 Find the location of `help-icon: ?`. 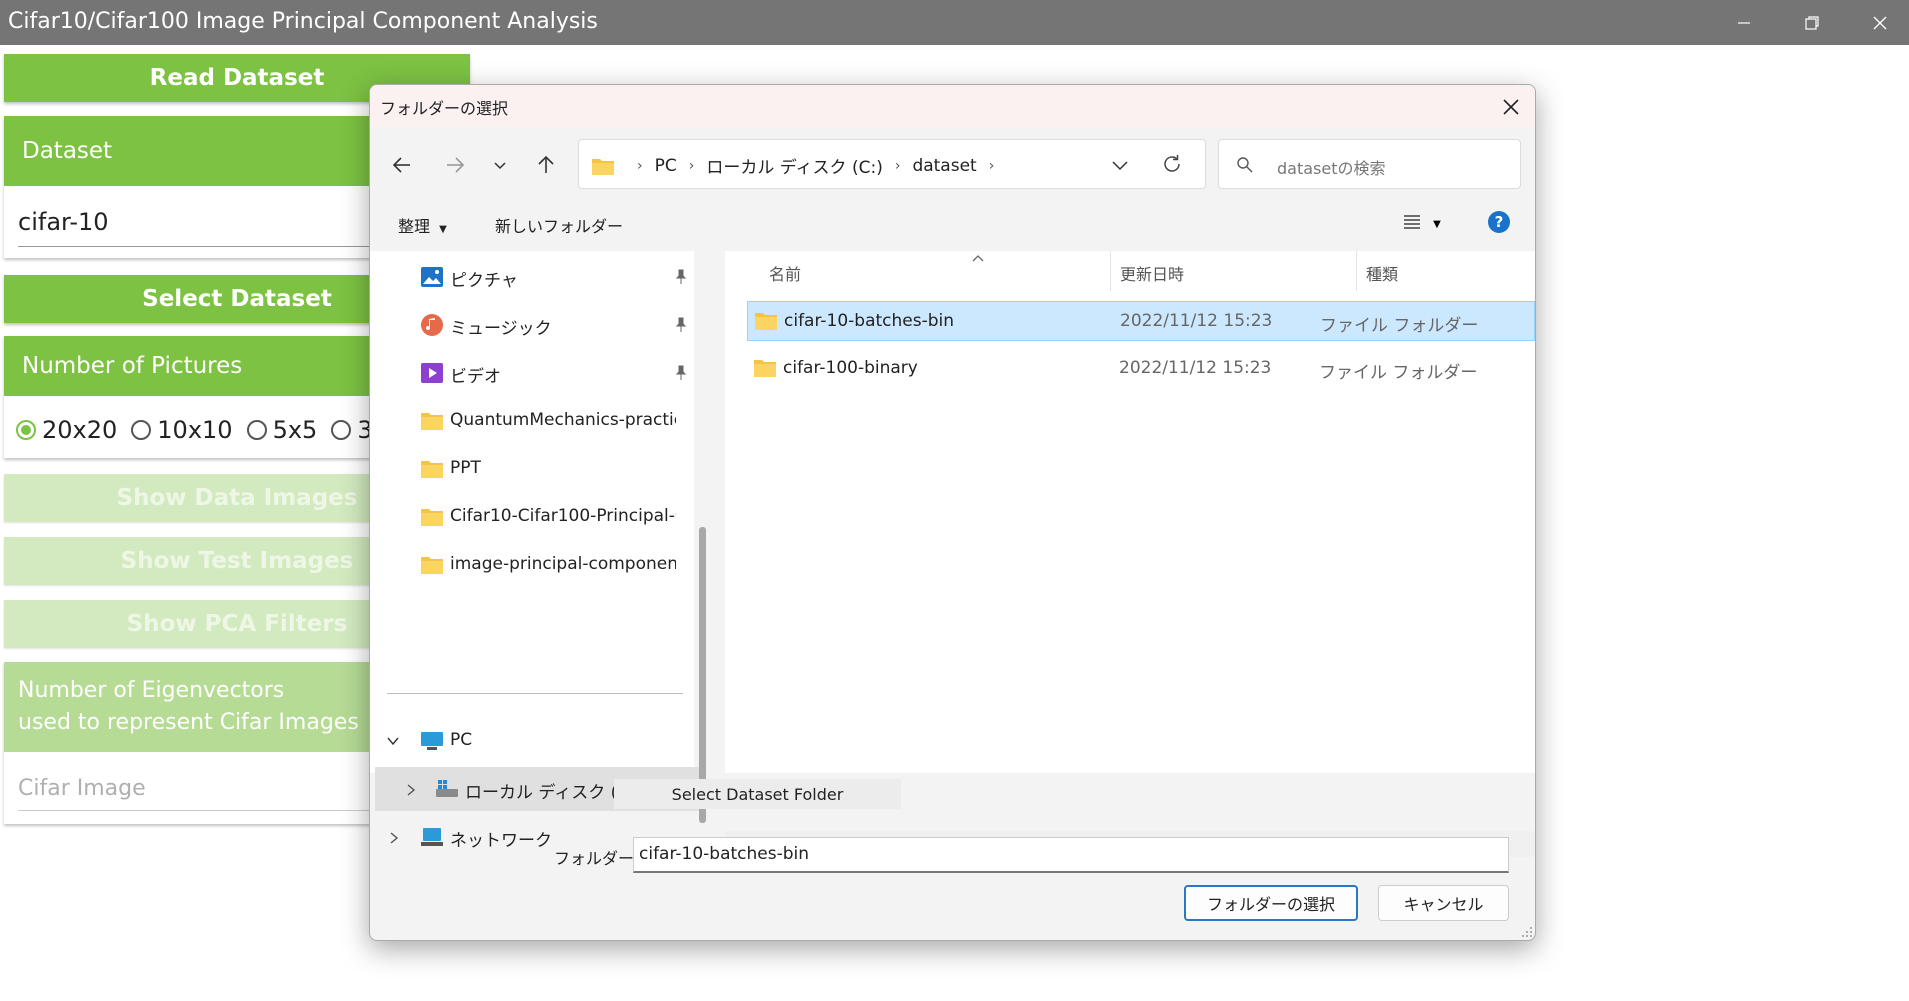

help-icon: ? is located at coordinates (1499, 222).